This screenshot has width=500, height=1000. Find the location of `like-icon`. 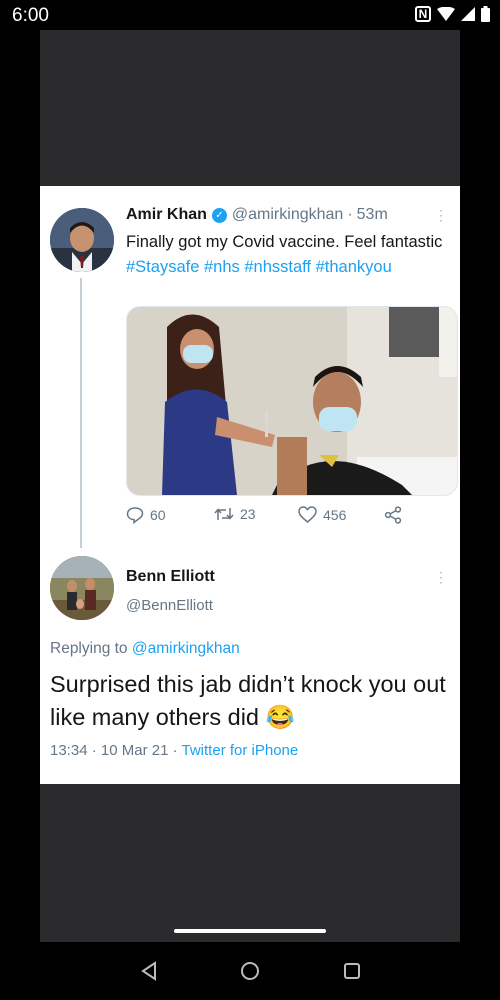

like-icon is located at coordinates (307, 514).